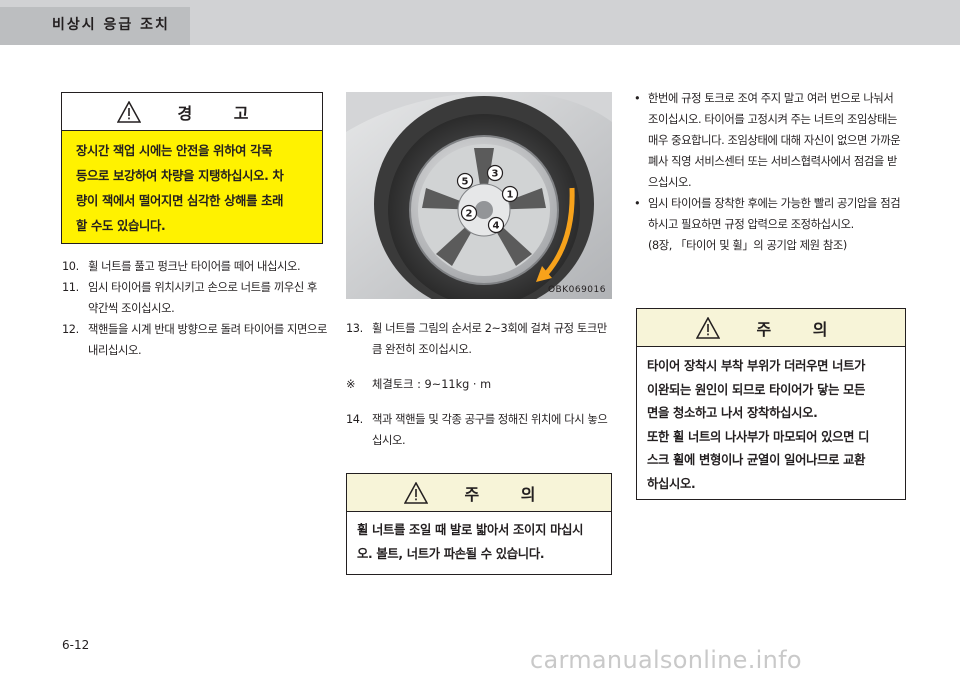  What do you see at coordinates (70, 266) in the screenshot?
I see `step-number: 10.` at bounding box center [70, 266].